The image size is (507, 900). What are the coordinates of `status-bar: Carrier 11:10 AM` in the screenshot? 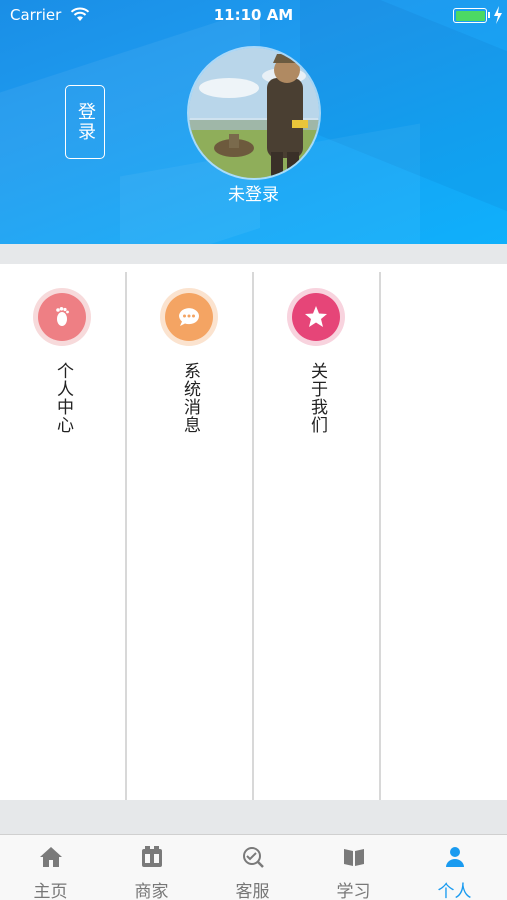 It's located at (253, 15).